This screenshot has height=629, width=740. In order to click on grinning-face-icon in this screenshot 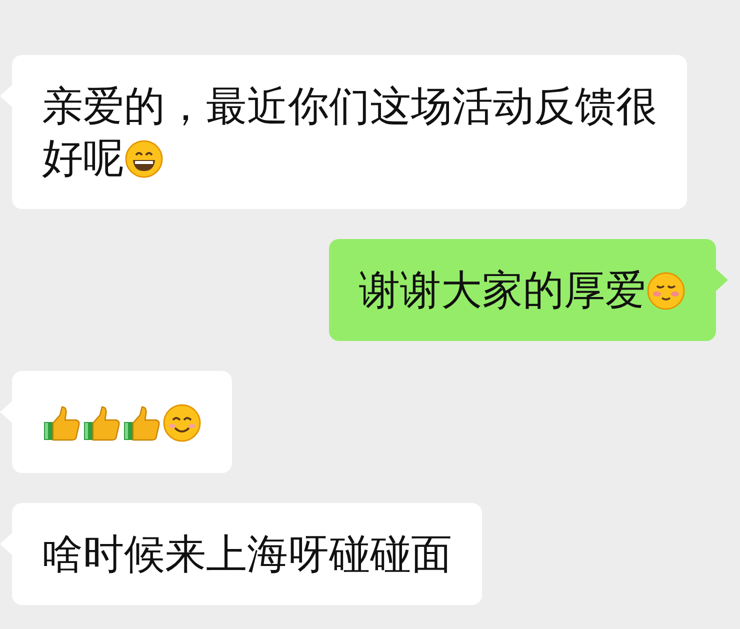, I will do `click(144, 159)`.